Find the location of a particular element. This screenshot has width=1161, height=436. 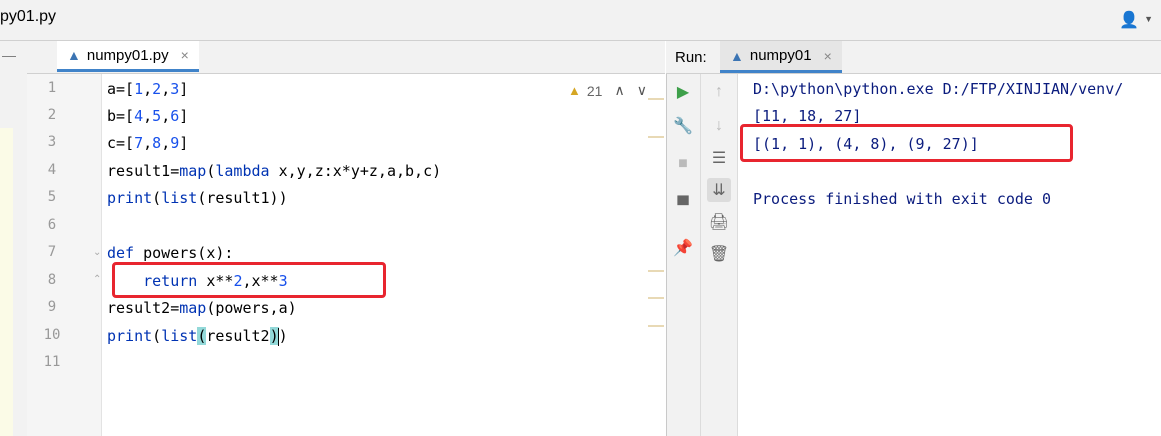

code-line-9: result2=map(powers,a) is located at coordinates (202, 308).